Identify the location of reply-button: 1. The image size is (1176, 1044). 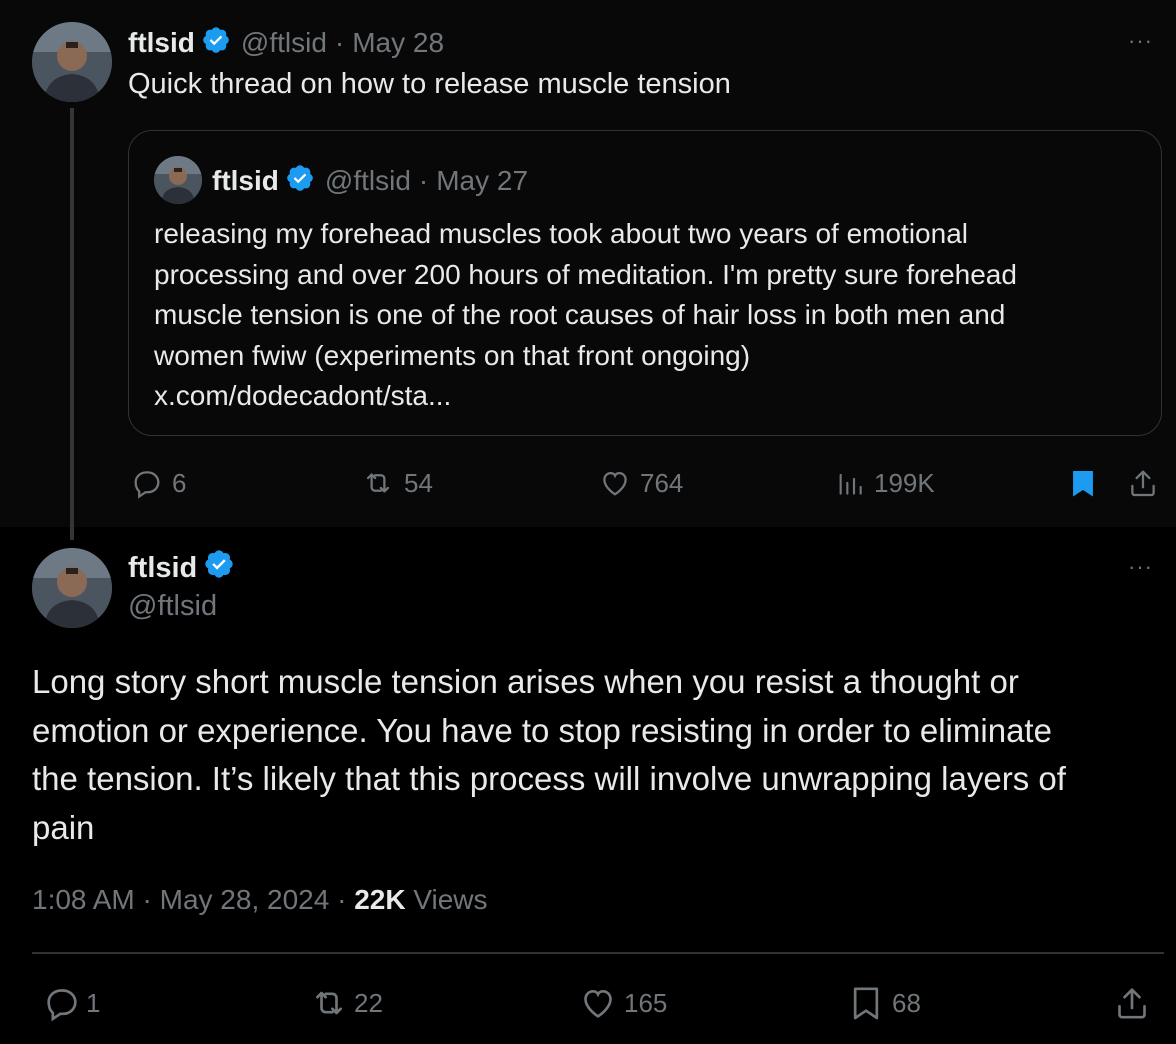
(71, 1003).